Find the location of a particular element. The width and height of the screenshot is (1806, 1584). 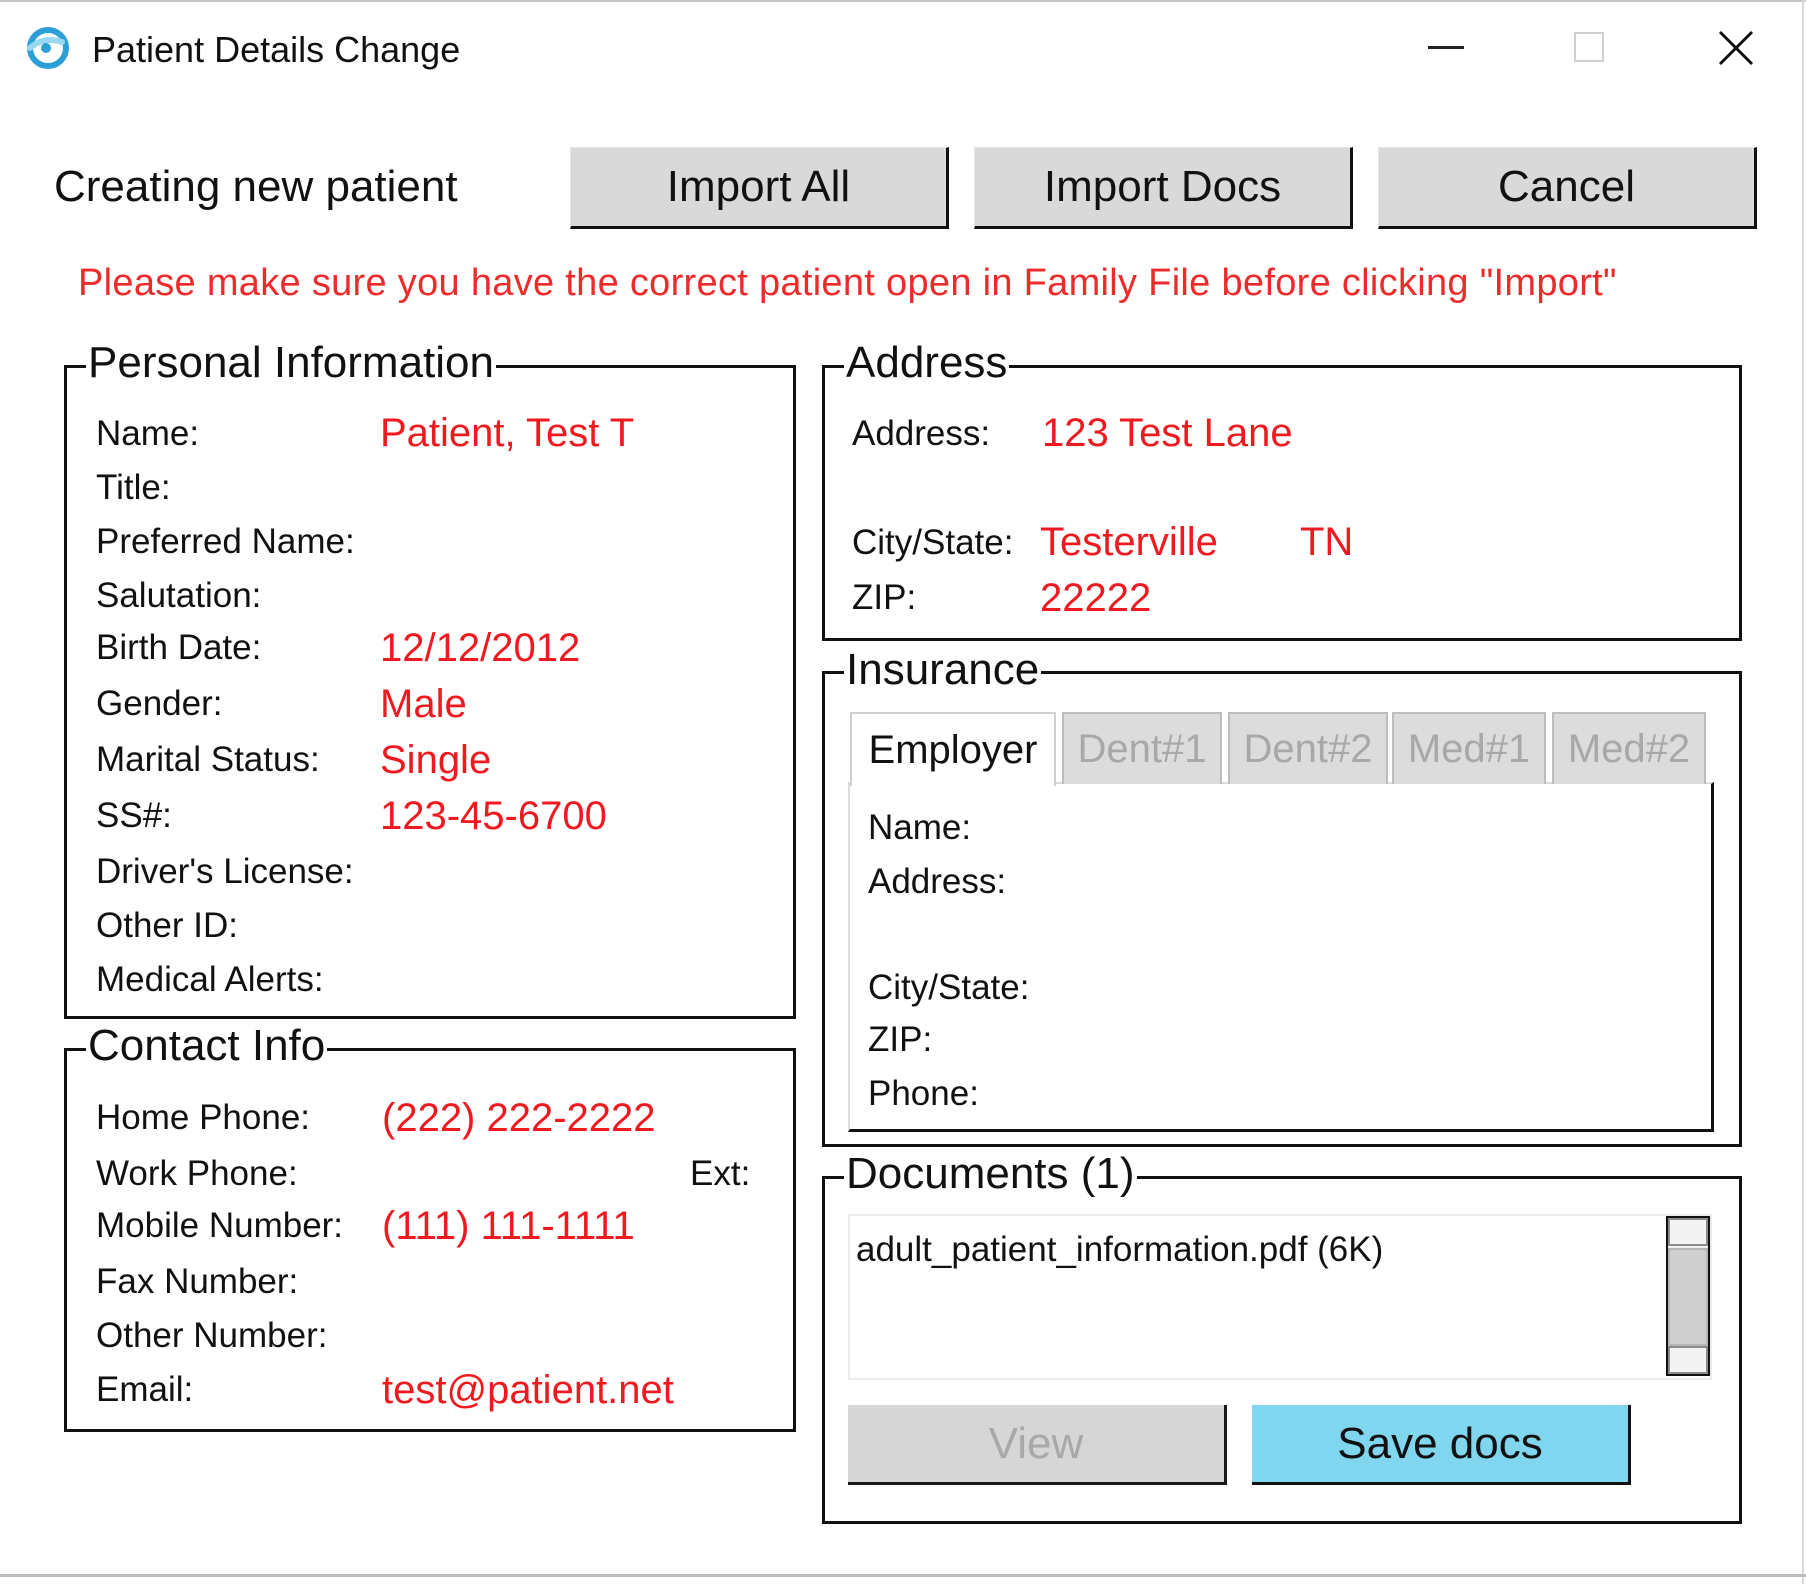

email-value: test@patient.net is located at coordinates (528, 1390).